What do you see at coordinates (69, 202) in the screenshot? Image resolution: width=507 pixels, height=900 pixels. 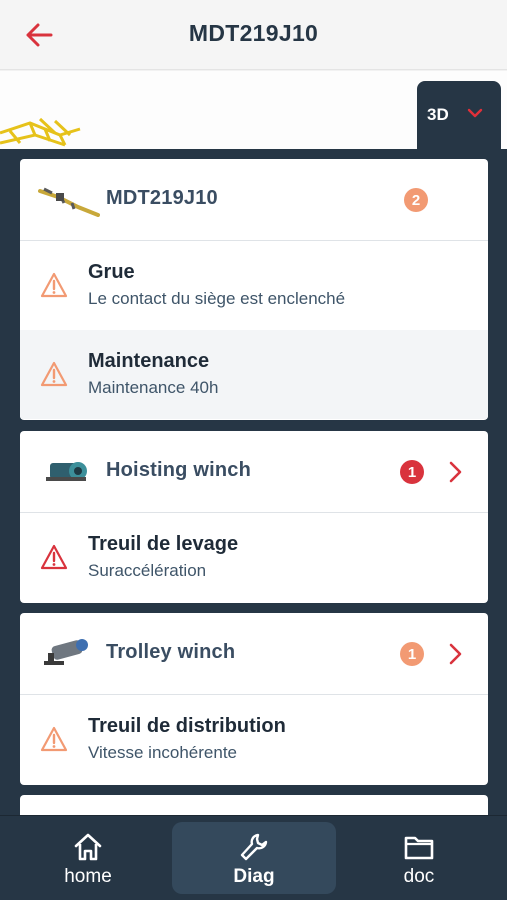 I see `crane-thumbnail-icon` at bounding box center [69, 202].